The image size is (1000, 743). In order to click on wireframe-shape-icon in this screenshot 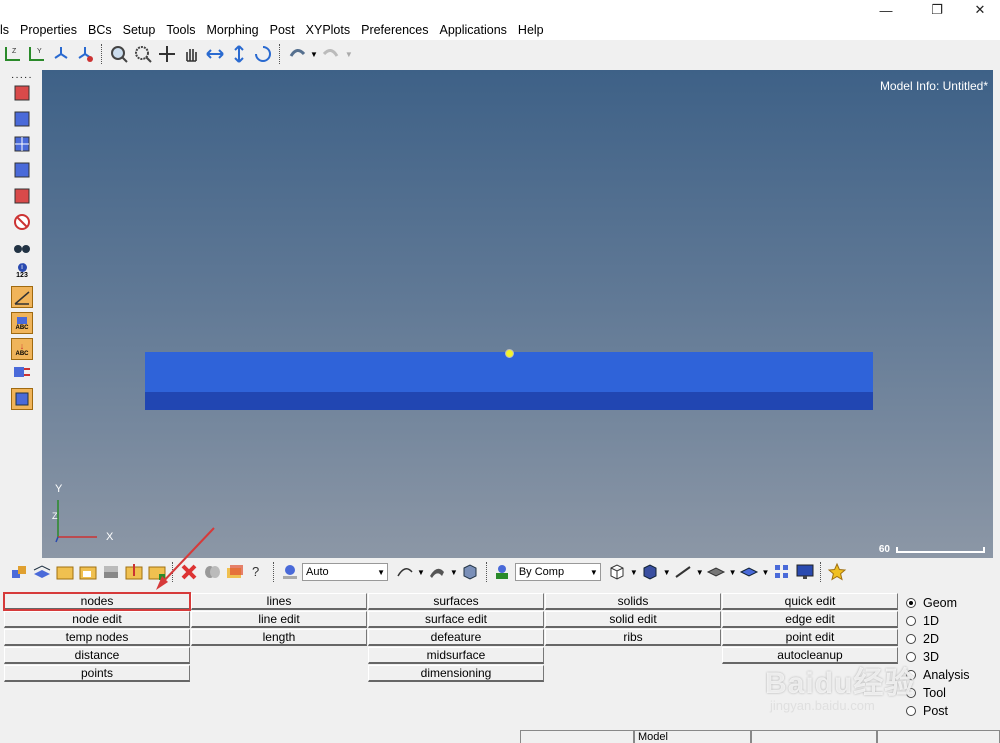, I will do `click(404, 572)`.